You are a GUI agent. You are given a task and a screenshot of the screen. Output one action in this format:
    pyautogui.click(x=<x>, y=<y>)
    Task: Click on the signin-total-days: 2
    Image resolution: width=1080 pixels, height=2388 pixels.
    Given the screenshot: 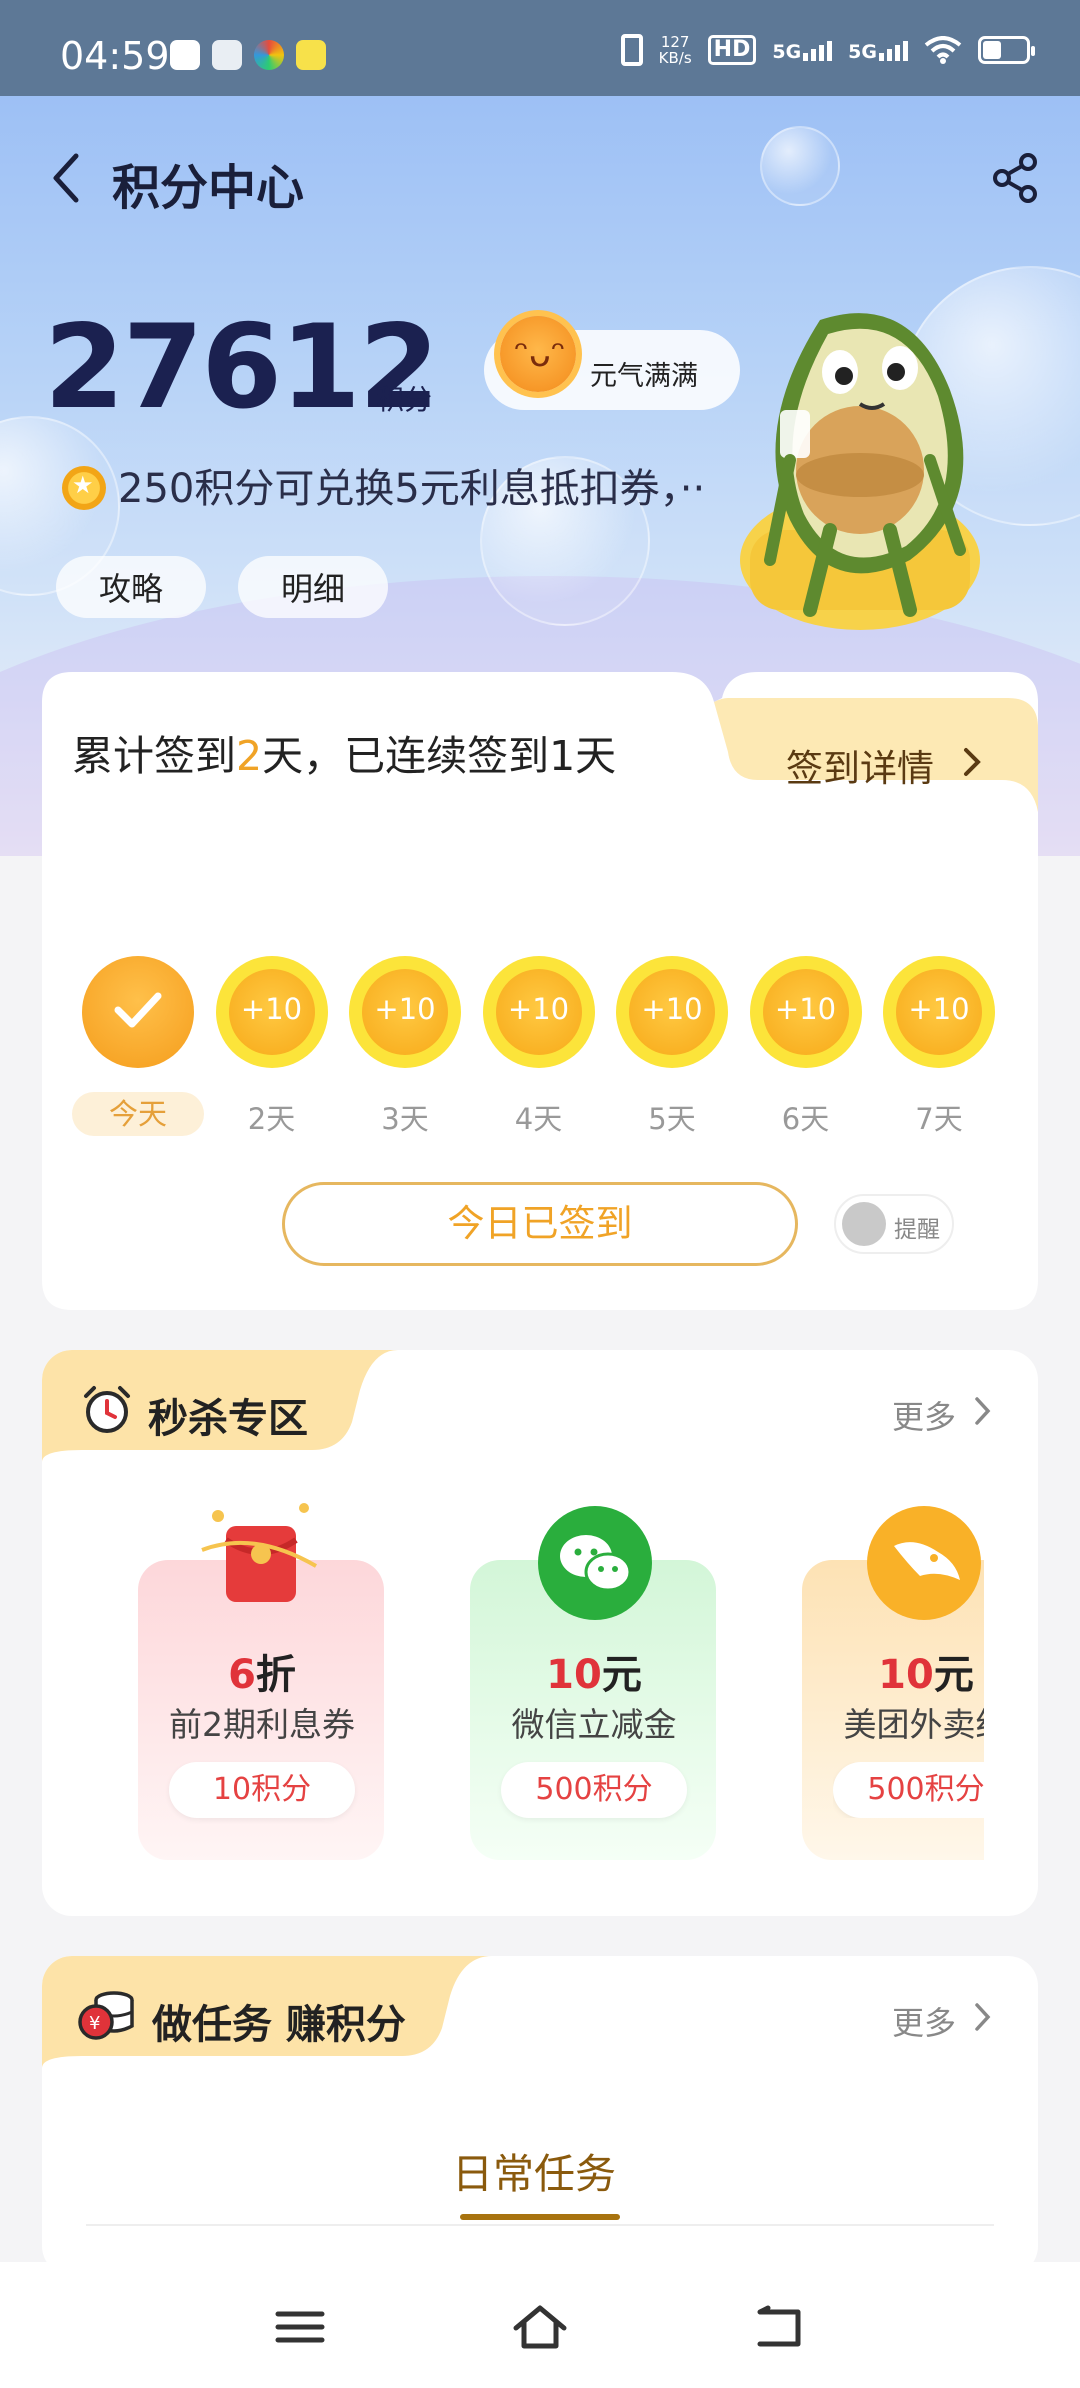 What is the action you would take?
    pyautogui.click(x=249, y=756)
    